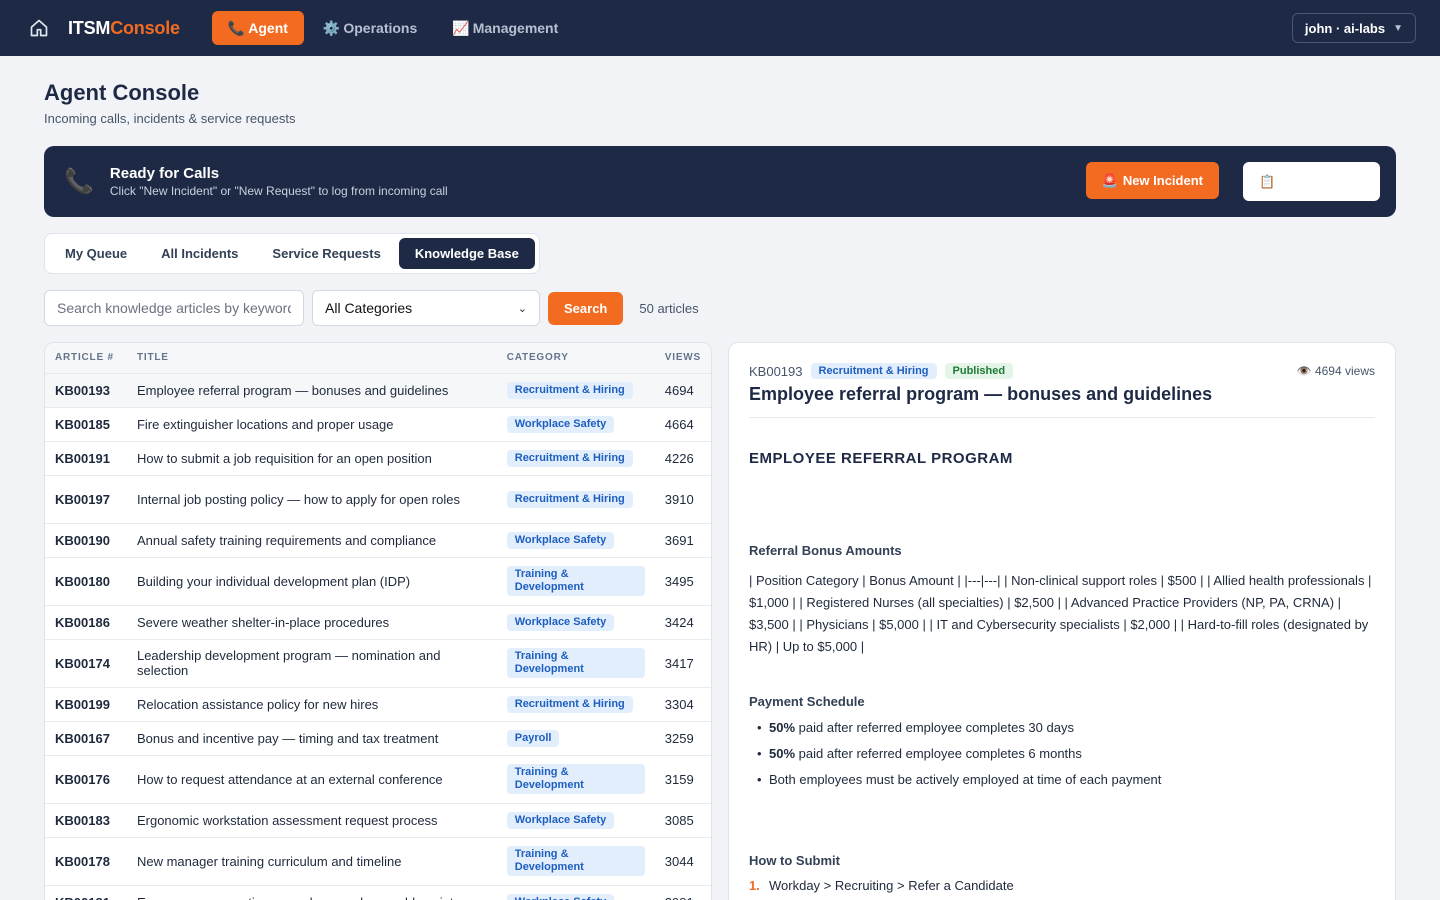 The width and height of the screenshot is (1440, 900). I want to click on col-header-category: CATEGORY, so click(575, 358).